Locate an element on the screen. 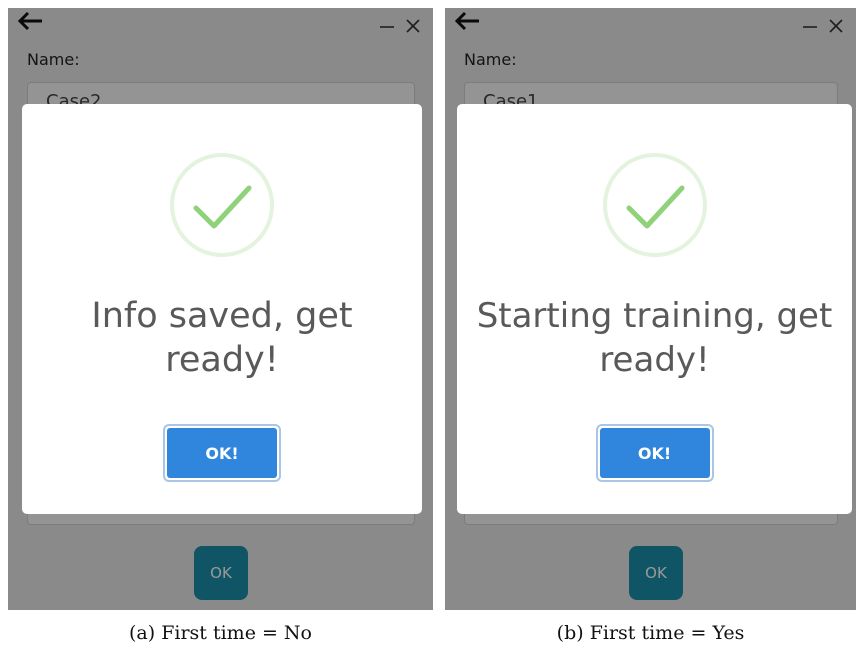  caption-a: (a) First time = No is located at coordinates (220, 633).